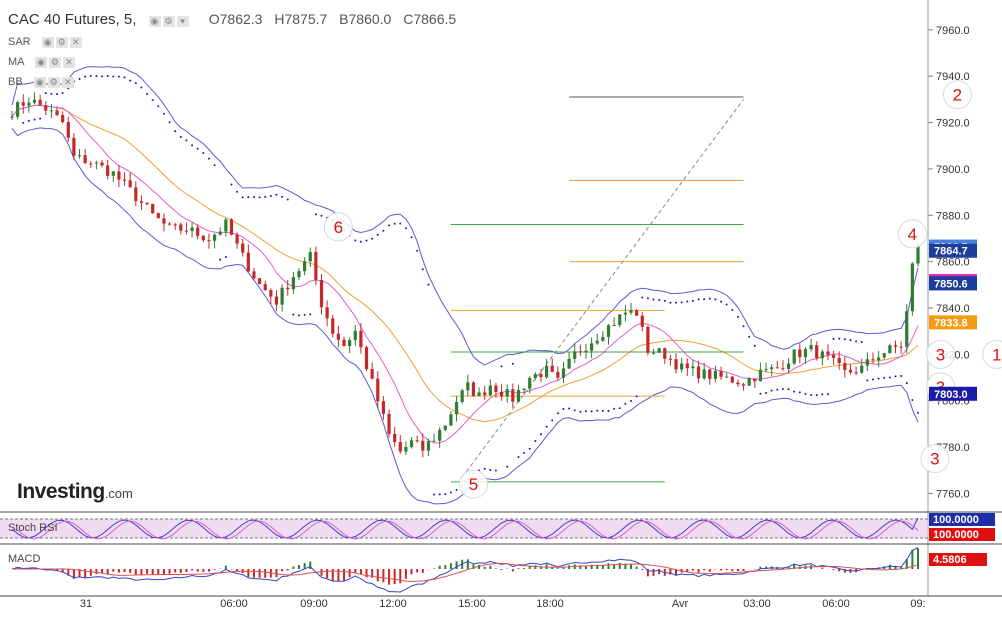  What do you see at coordinates (950, 560) in the screenshot?
I see `macd-tag-label: 4.5806` at bounding box center [950, 560].